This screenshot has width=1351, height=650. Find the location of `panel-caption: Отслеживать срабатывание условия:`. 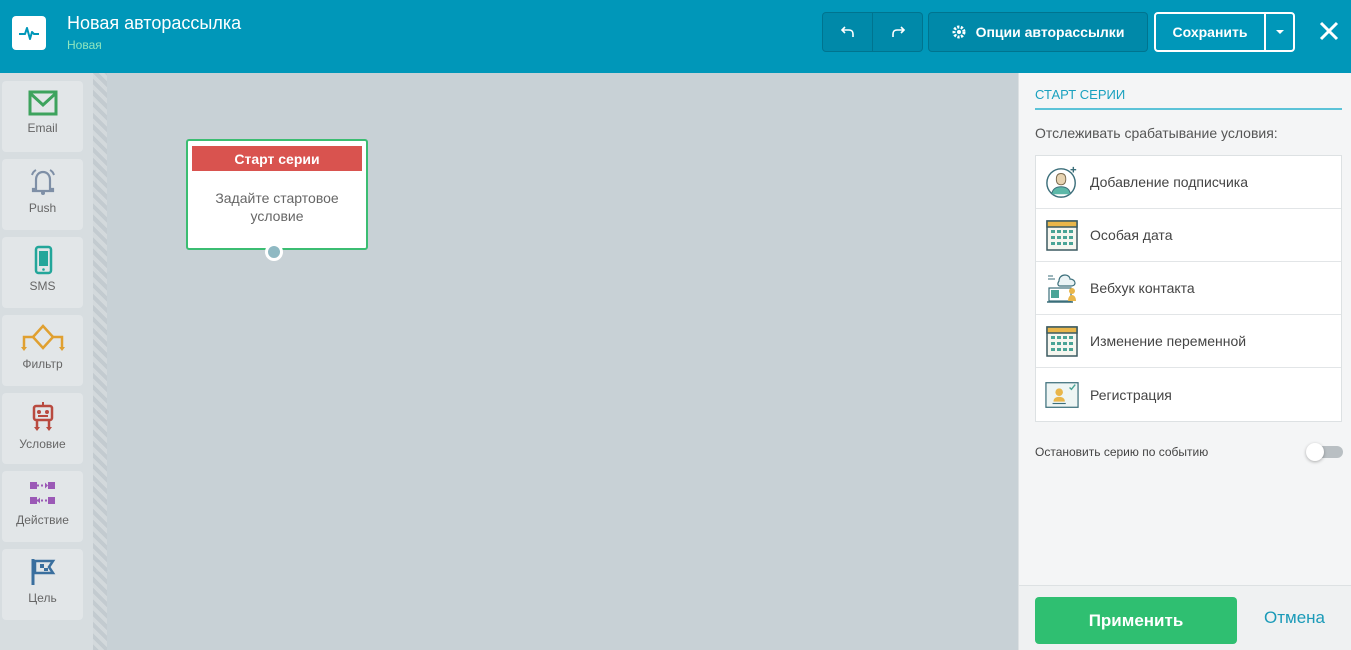

panel-caption: Отслеживать срабатывание условия: is located at coordinates (1156, 133).